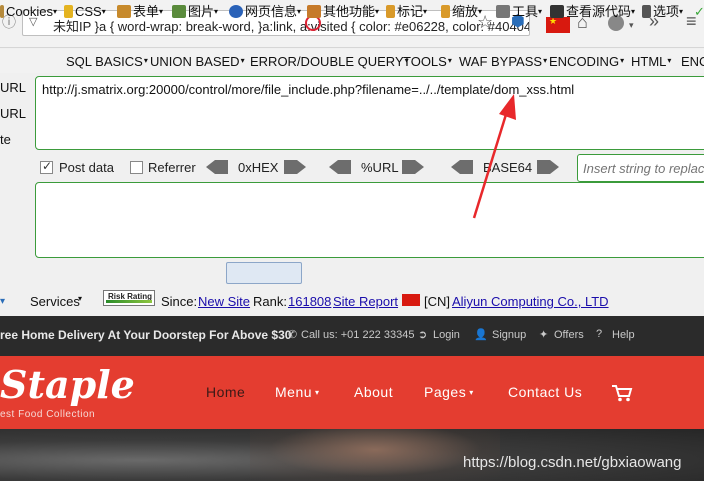 This screenshot has width=704, height=481. What do you see at coordinates (446, 335) in the screenshot?
I see `login-link: Login` at bounding box center [446, 335].